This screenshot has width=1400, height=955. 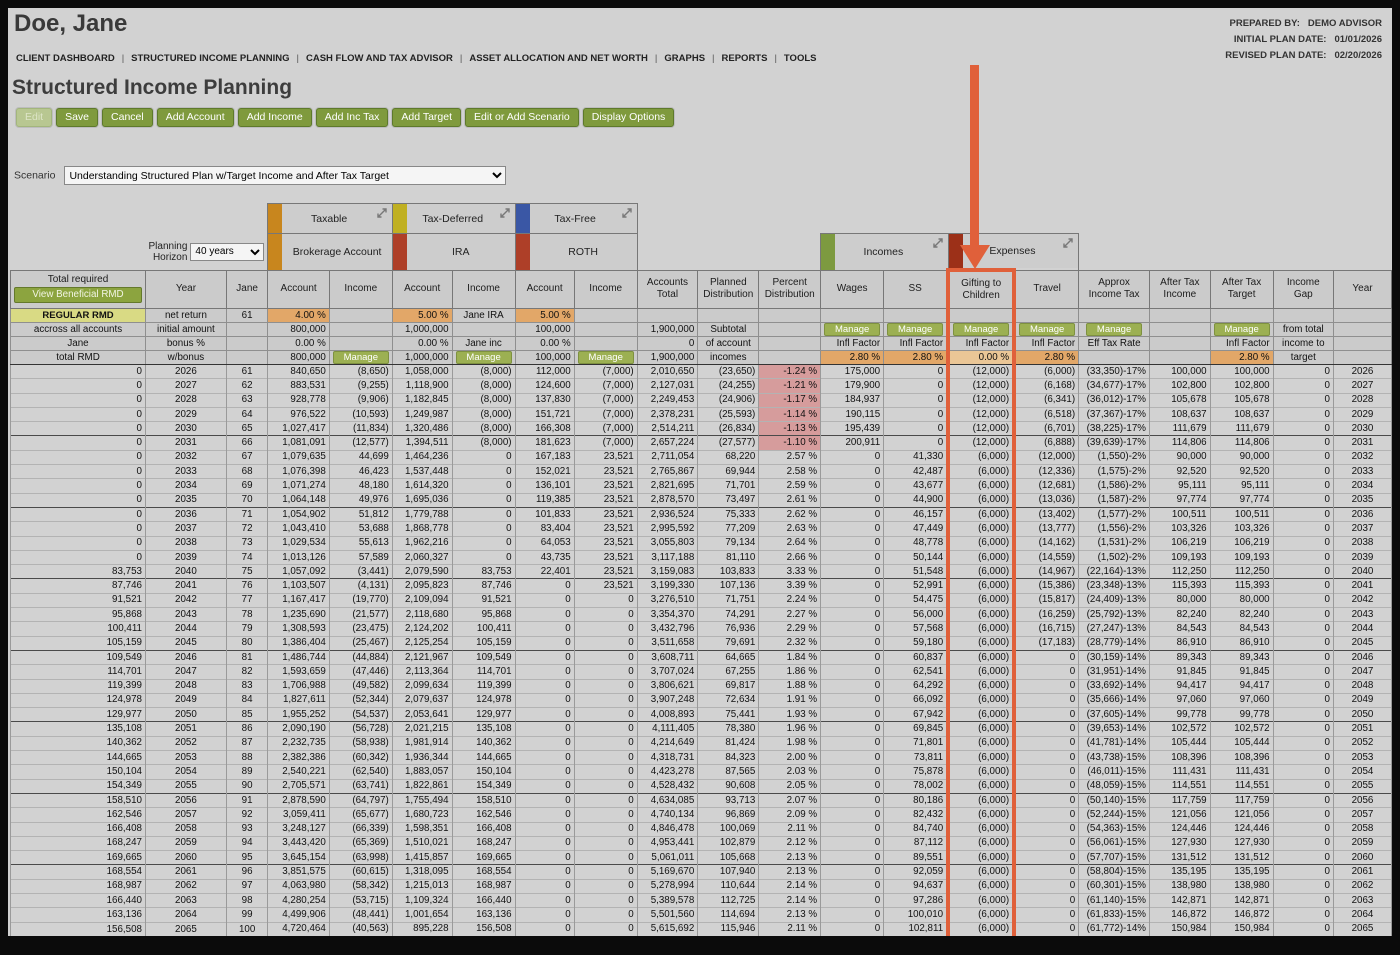 What do you see at coordinates (1241, 414) in the screenshot?
I see `table-cell: 108,637` at bounding box center [1241, 414].